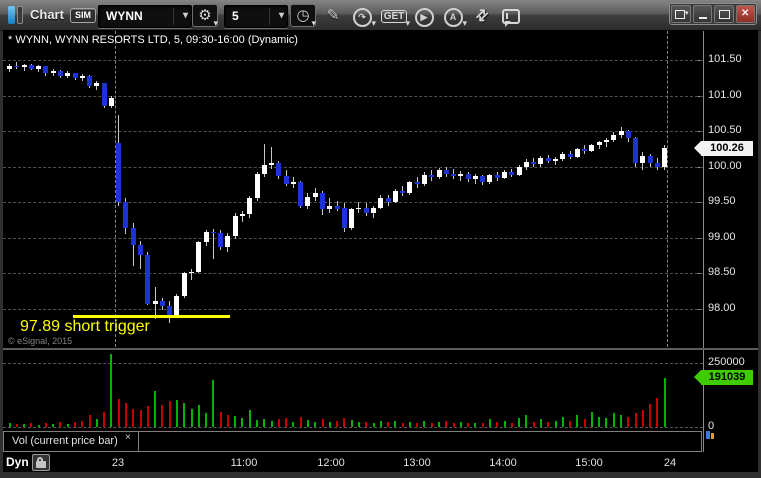  I want to click on replay-button: ▶, so click(424, 16).